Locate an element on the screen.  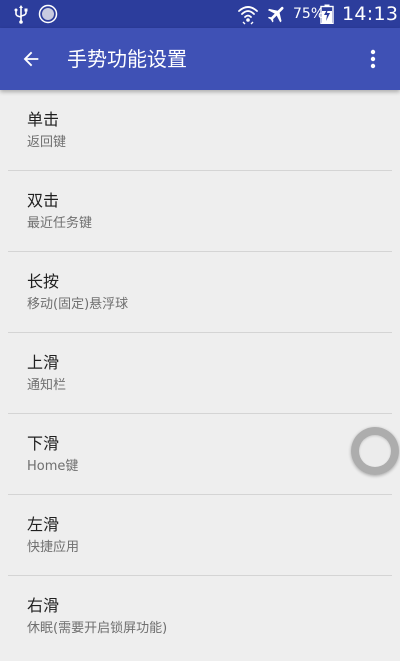
floating-ball is located at coordinates (375, 451).